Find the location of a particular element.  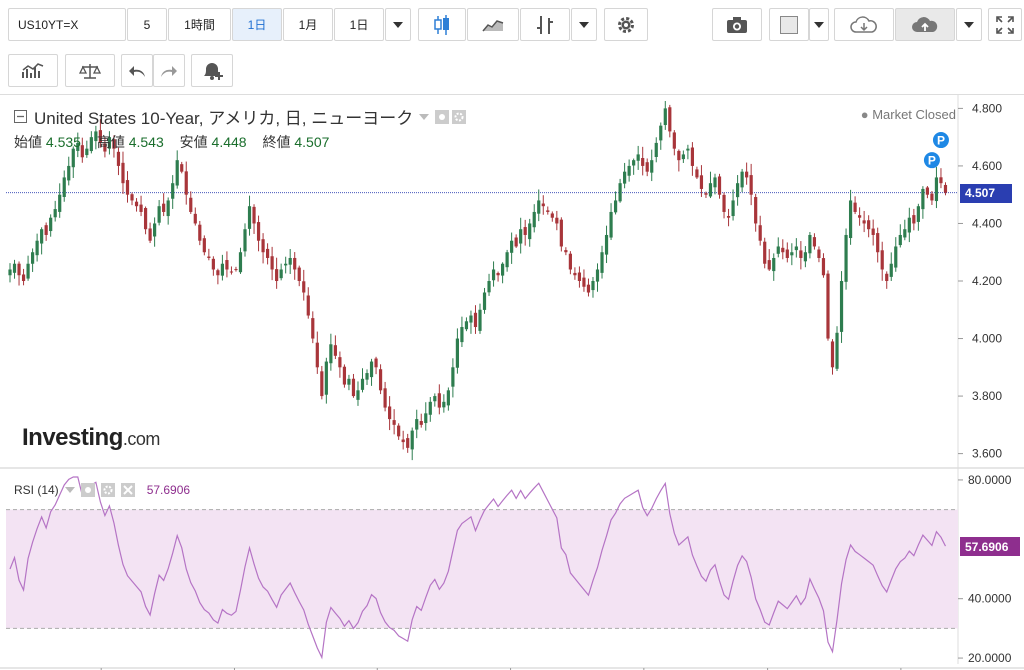

candlestick-style-button is located at coordinates (442, 24).